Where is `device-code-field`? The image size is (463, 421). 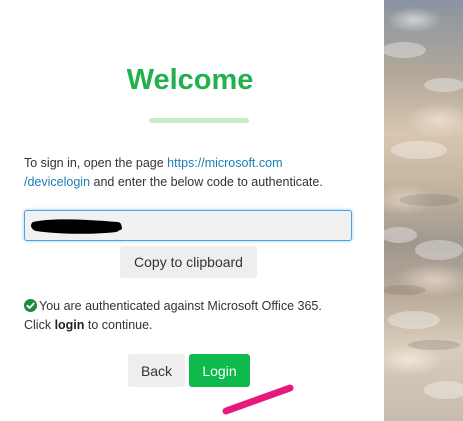
device-code-field is located at coordinates (188, 225).